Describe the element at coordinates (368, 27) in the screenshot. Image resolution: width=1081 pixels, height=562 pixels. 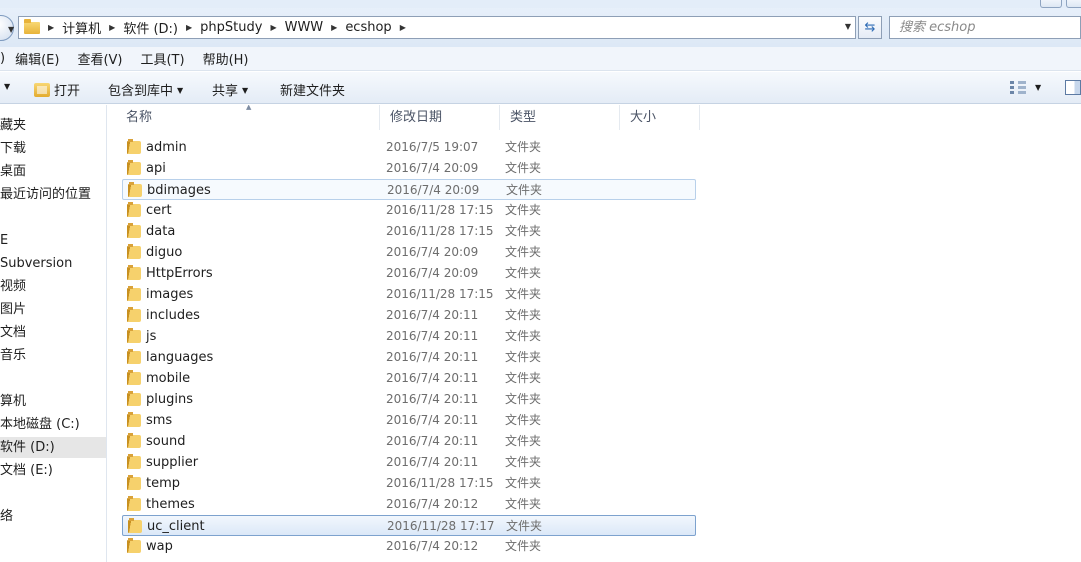
I see `breadcrumb-ecshop: ecshop` at that location.